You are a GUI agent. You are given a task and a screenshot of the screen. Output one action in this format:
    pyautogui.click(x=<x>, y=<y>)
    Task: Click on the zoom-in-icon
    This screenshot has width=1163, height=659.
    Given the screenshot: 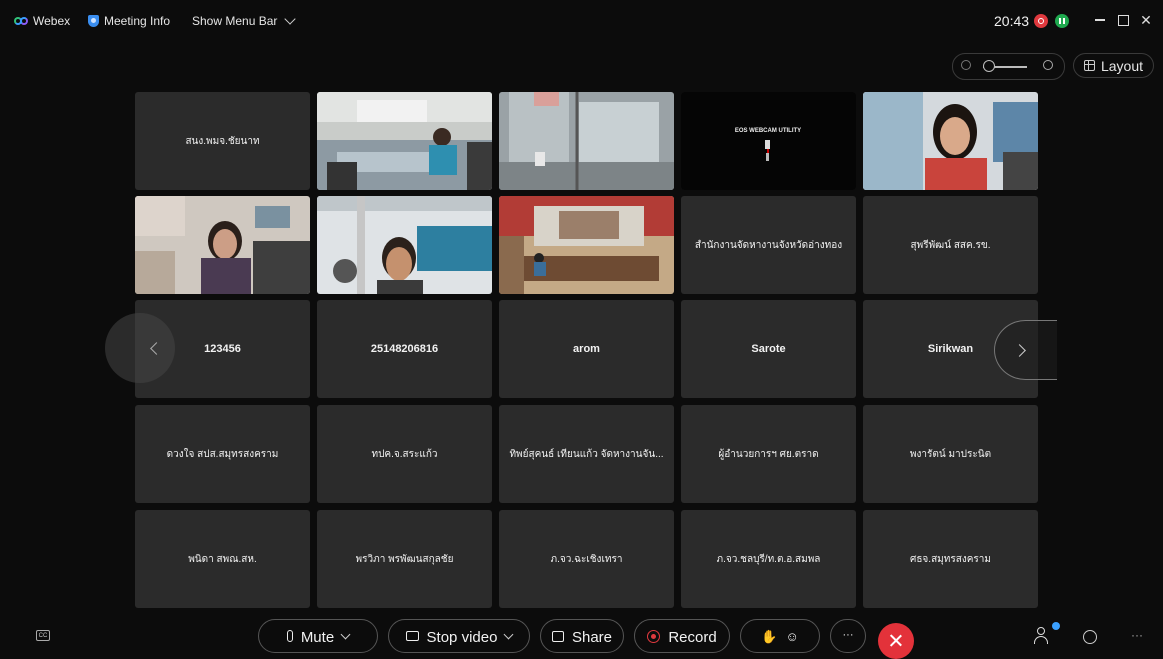 What is the action you would take?
    pyautogui.click(x=1048, y=65)
    